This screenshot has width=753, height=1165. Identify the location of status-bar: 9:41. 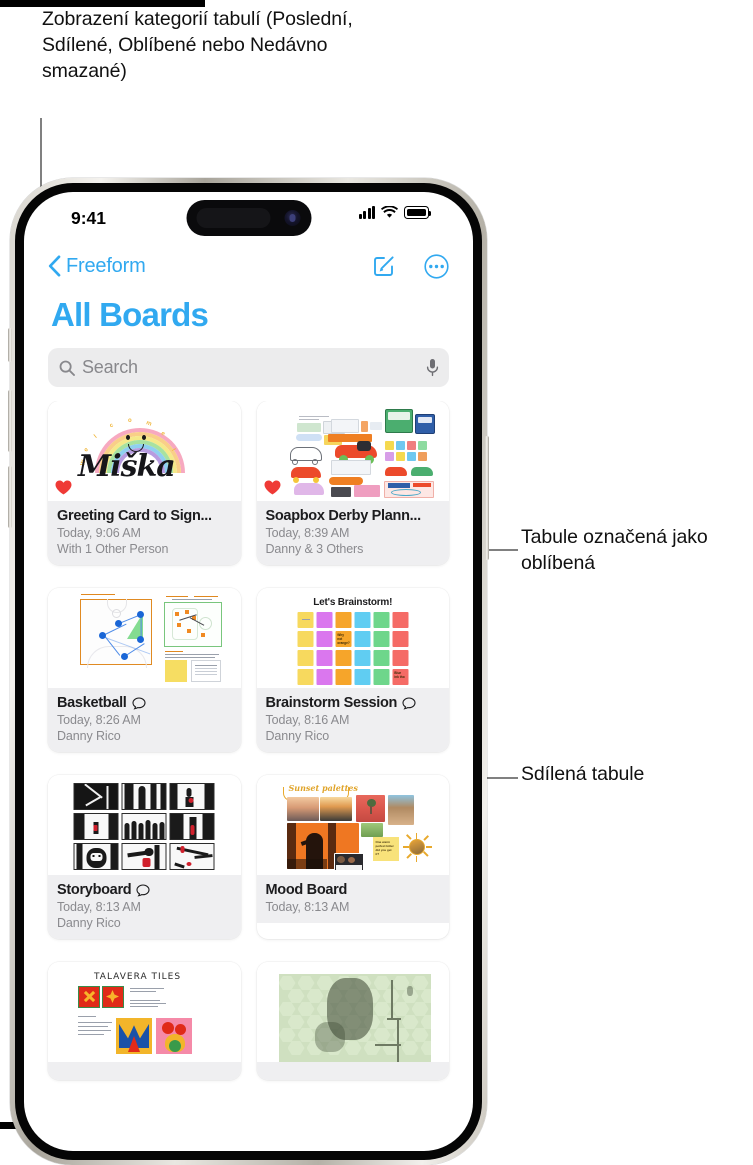
(248, 218).